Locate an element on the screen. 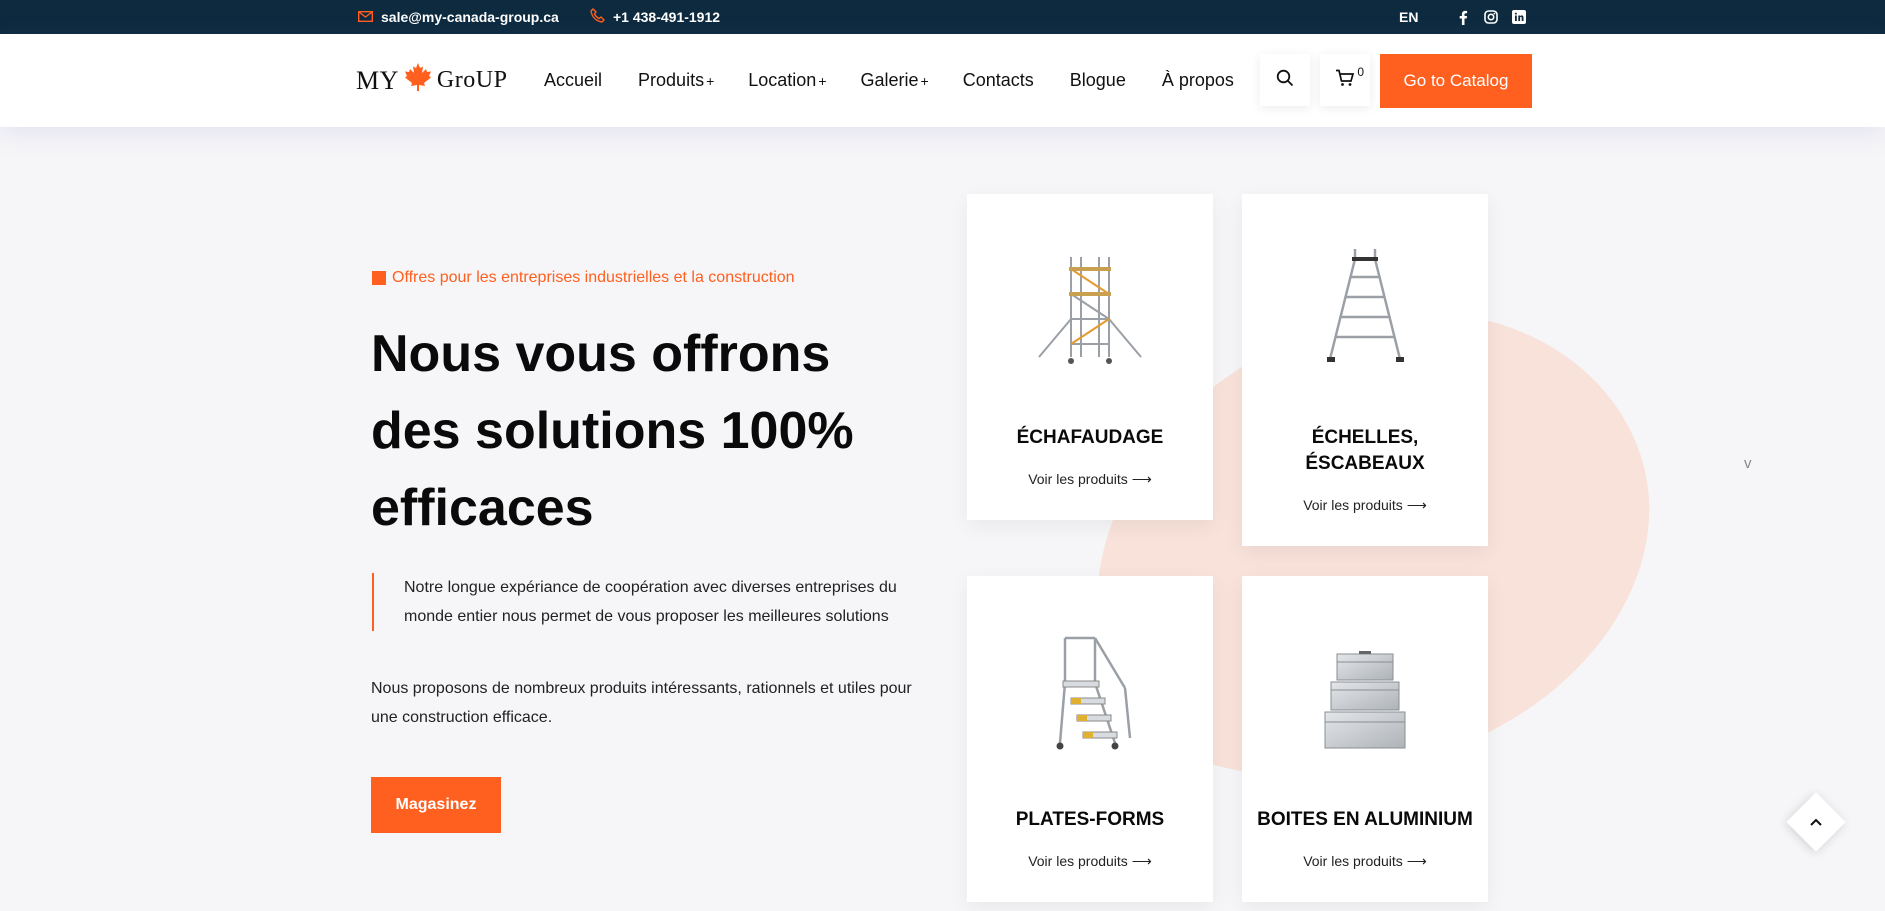 The height and width of the screenshot is (911, 1885). maple-leaf-icon is located at coordinates (418, 80).